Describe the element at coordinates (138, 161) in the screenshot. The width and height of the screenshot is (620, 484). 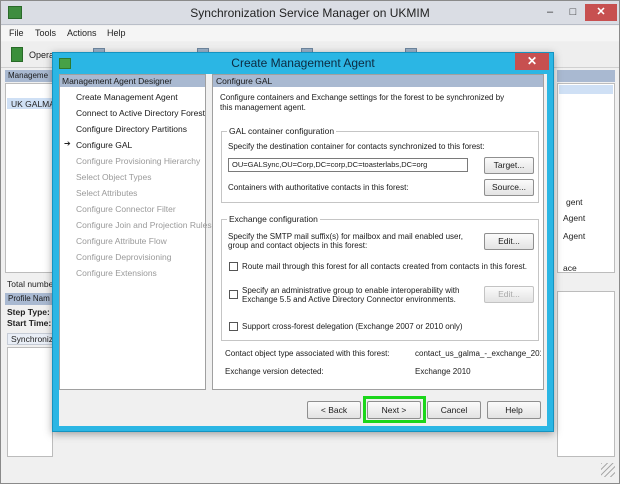
I see `nav-item-provisioning-hierarchy: Configure Provisioning Hierarchy` at that location.